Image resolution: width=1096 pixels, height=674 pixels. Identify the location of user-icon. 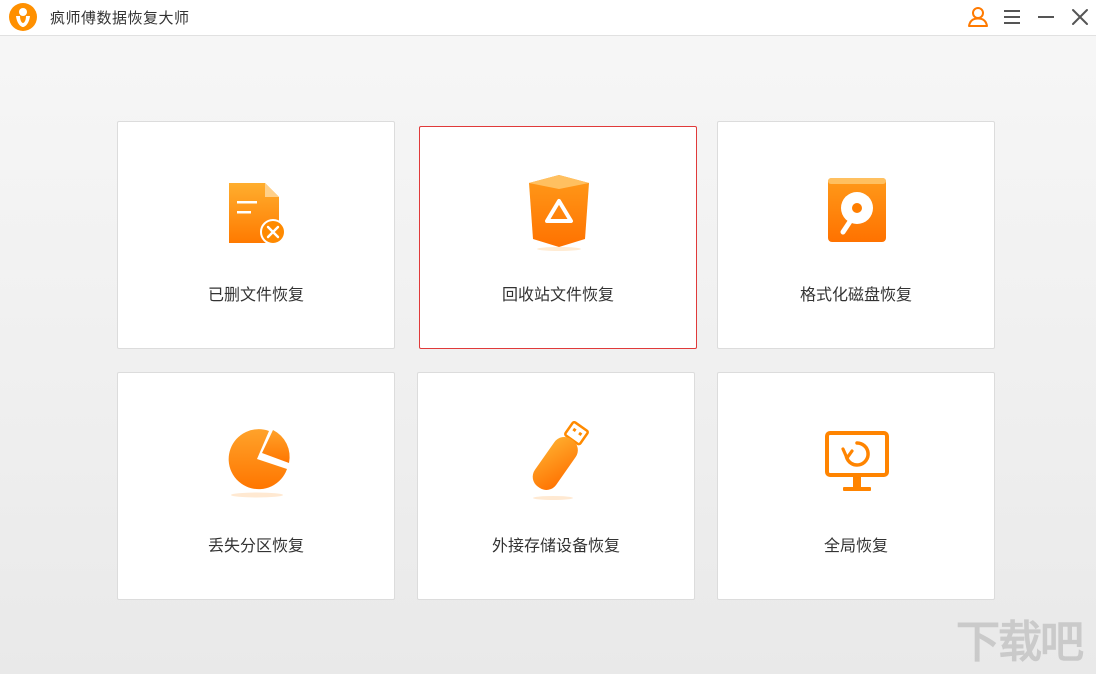
(978, 17).